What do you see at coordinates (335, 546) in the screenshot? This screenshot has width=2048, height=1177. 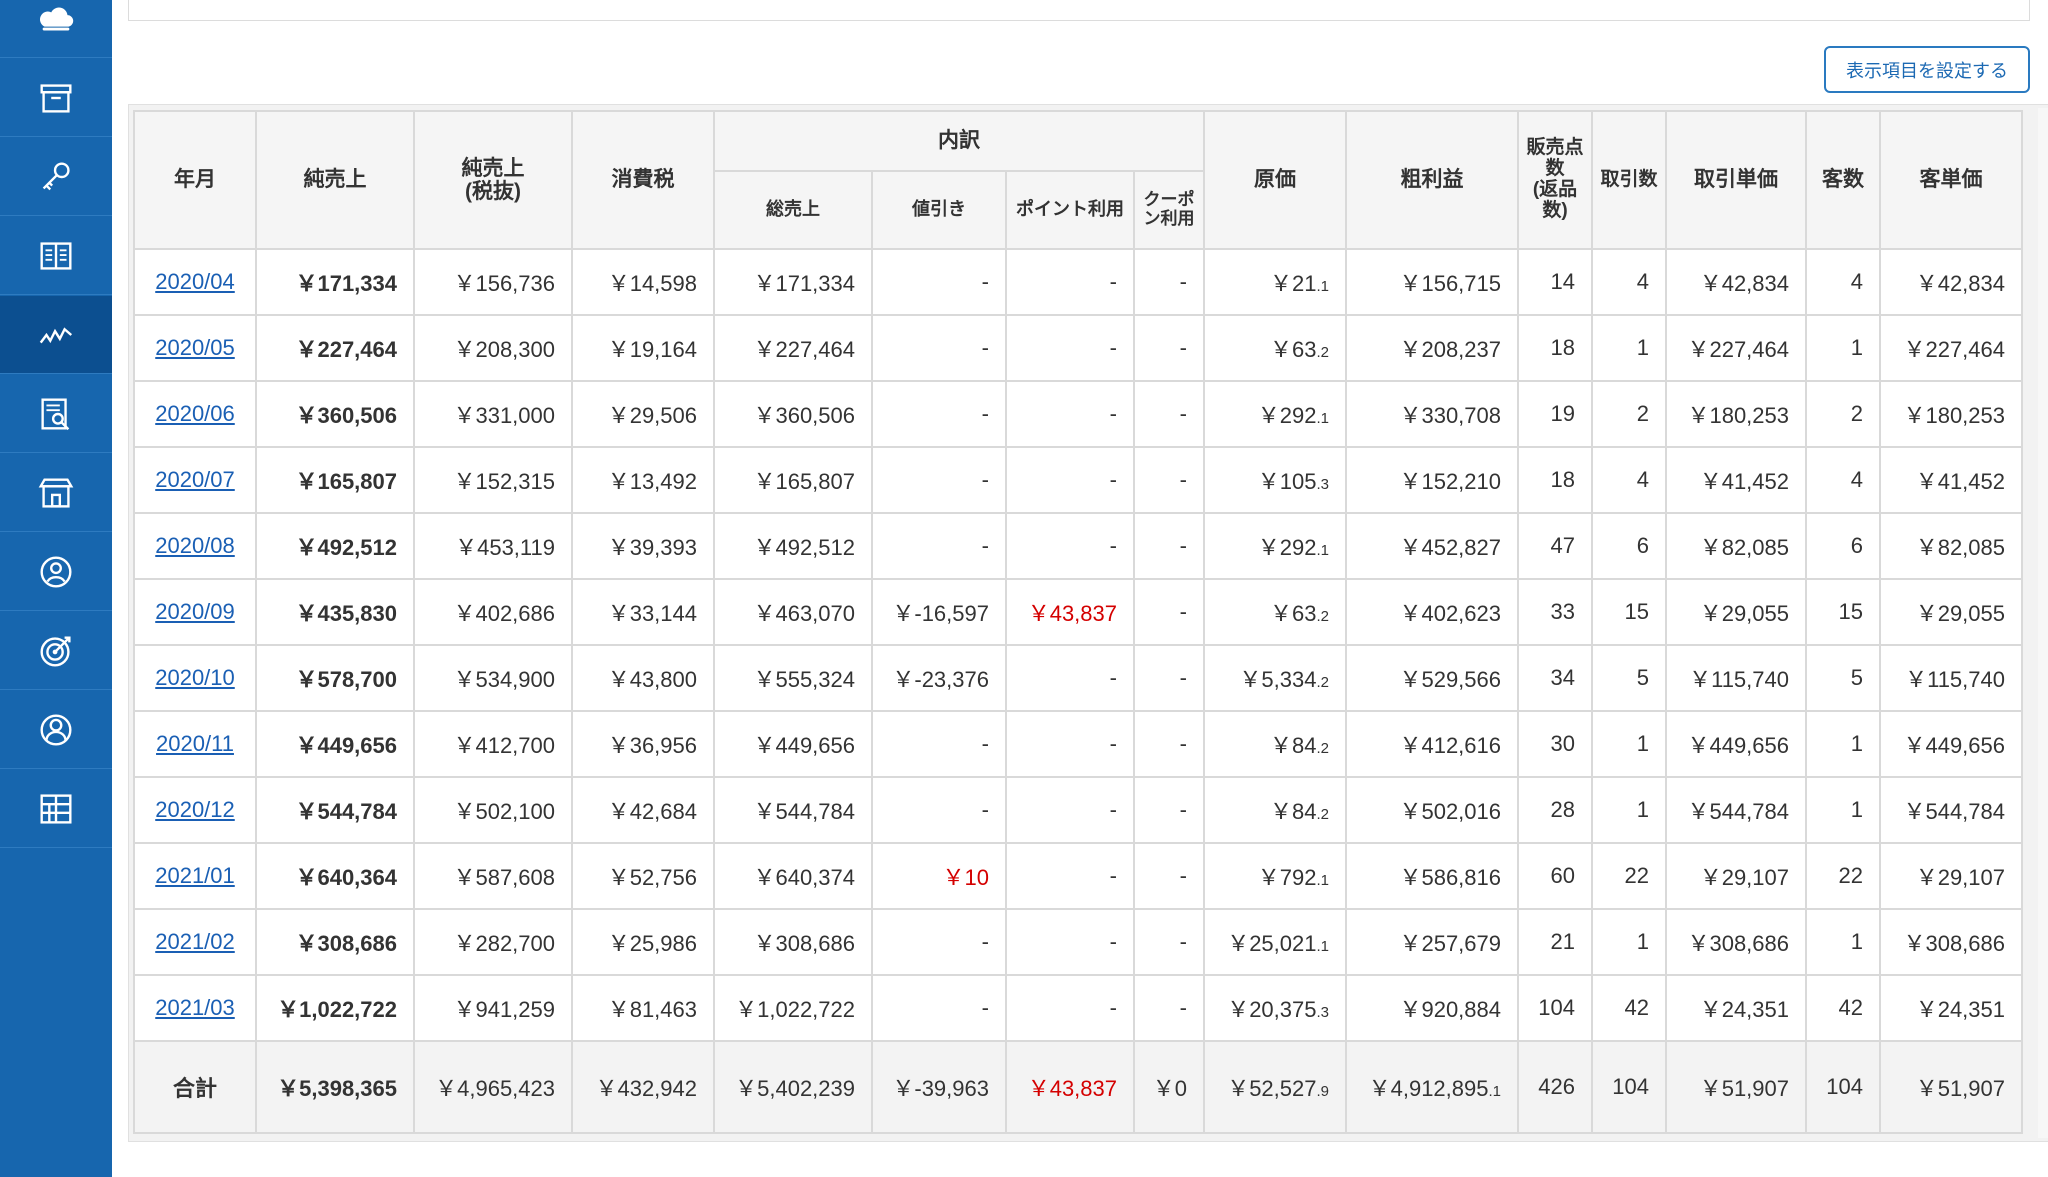 I see `net-sales-cell: ￥492,512` at bounding box center [335, 546].